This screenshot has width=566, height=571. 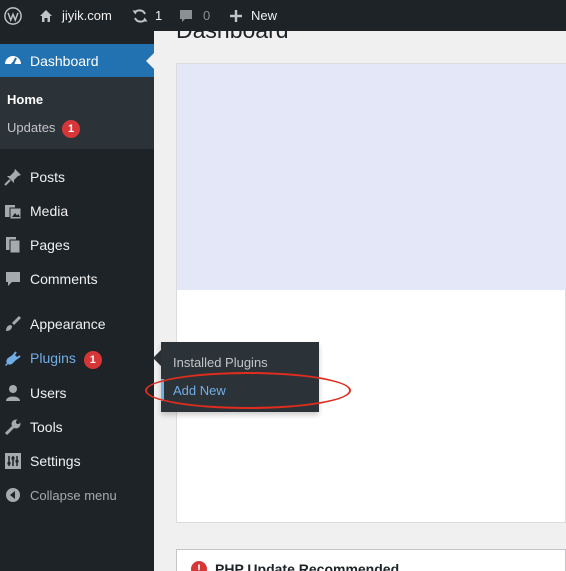 I want to click on sidebar-item-label: Comments, so click(x=64, y=279).